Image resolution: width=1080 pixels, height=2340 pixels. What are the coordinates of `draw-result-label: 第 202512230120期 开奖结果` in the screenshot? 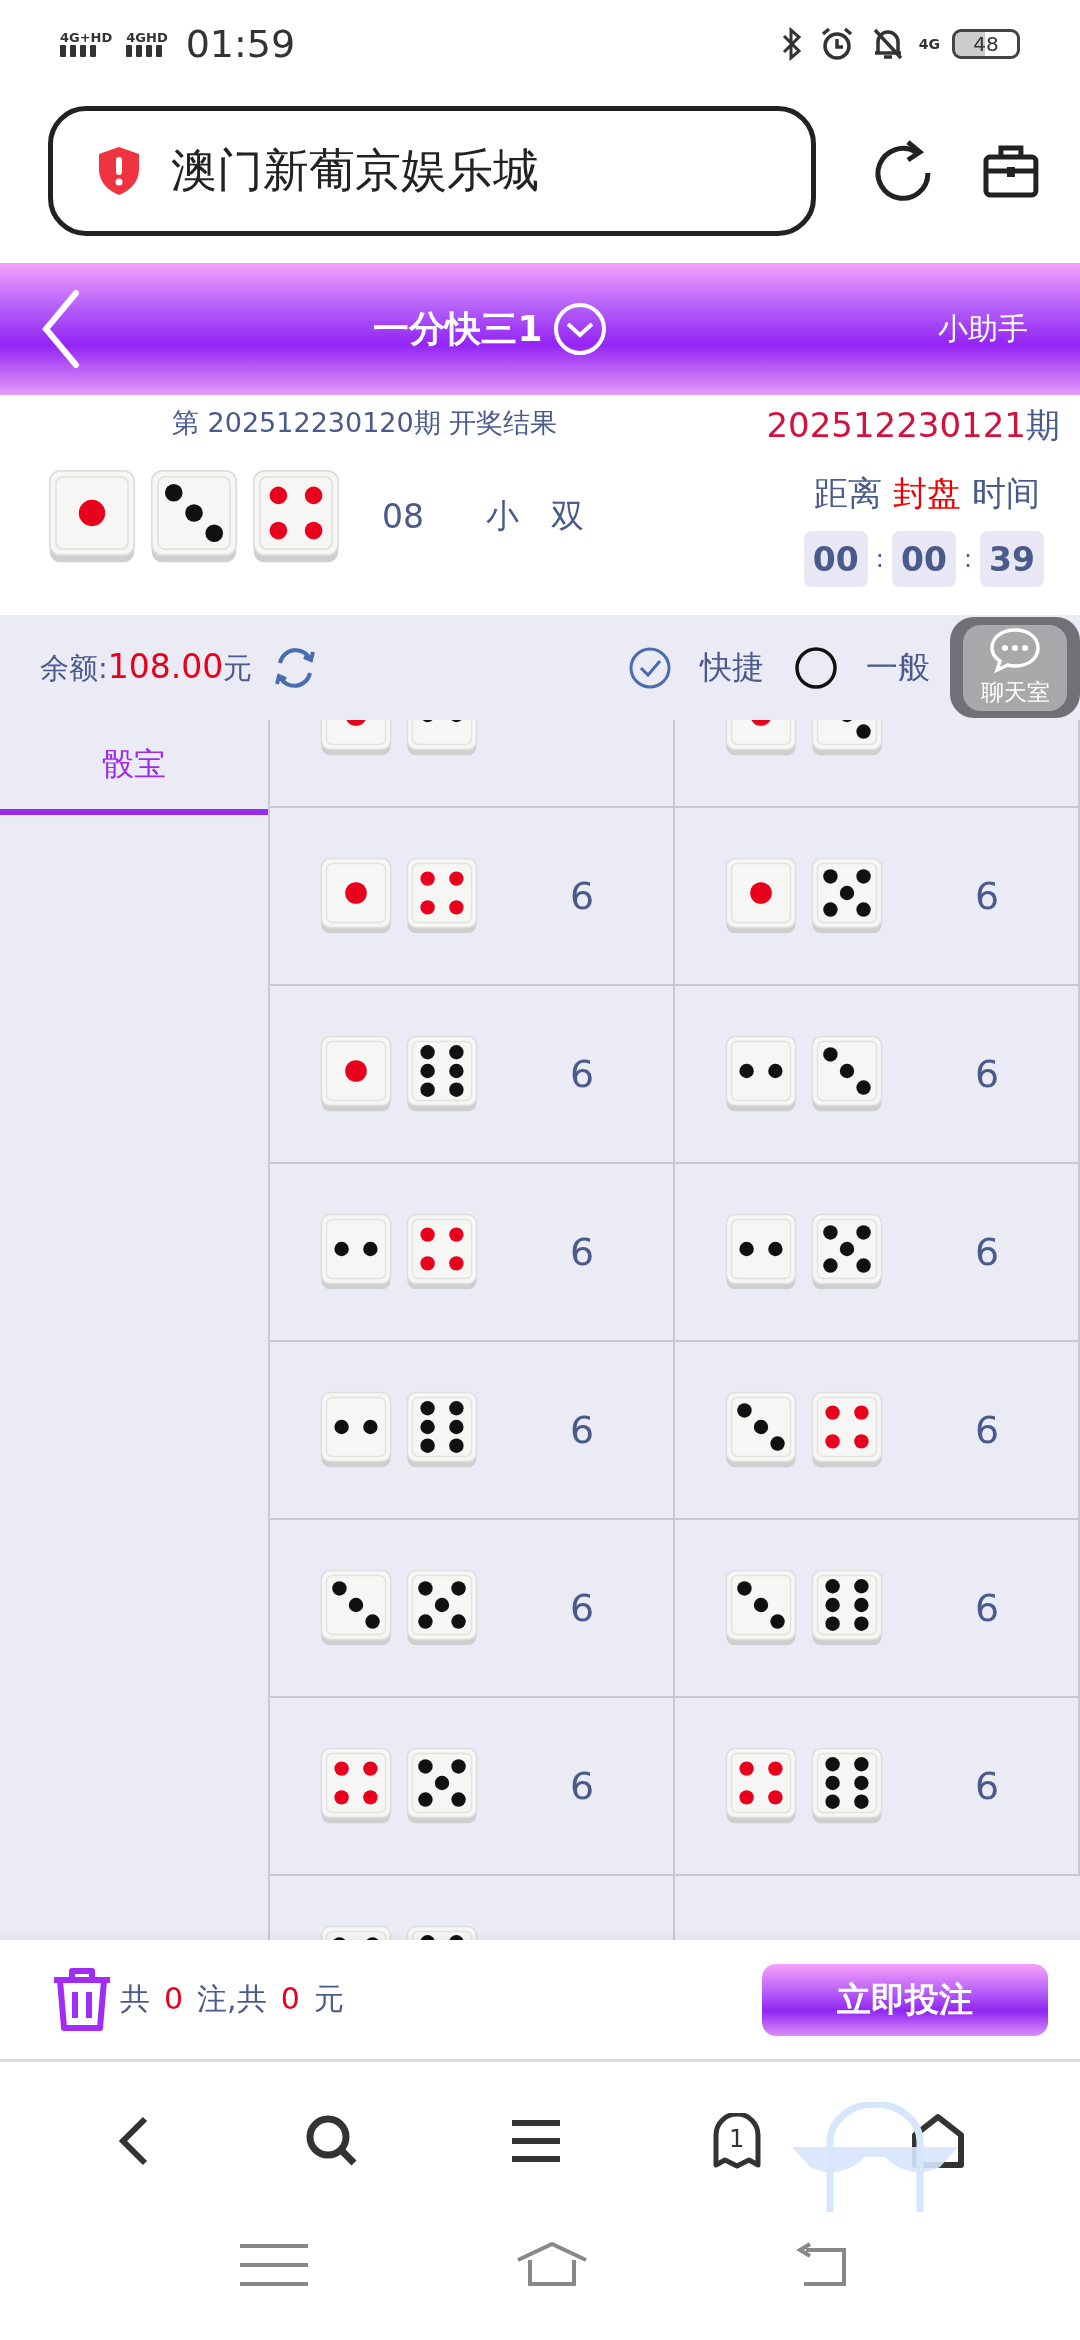 It's located at (365, 423).